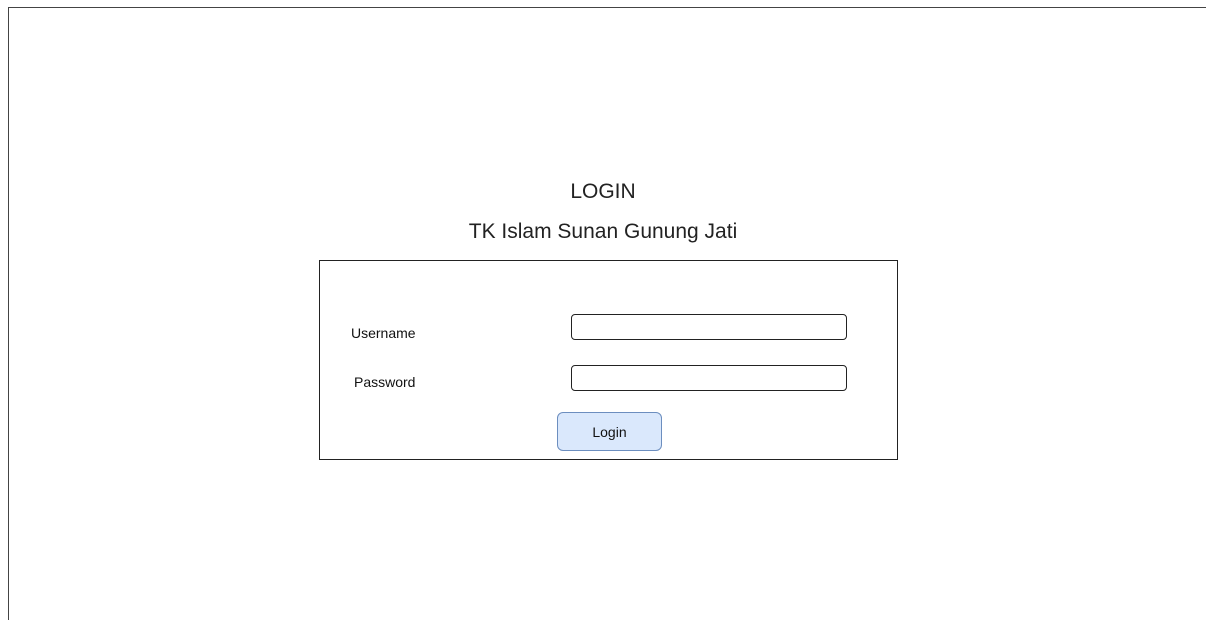 The height and width of the screenshot is (620, 1206). I want to click on frame-left-border, so click(8, 313).